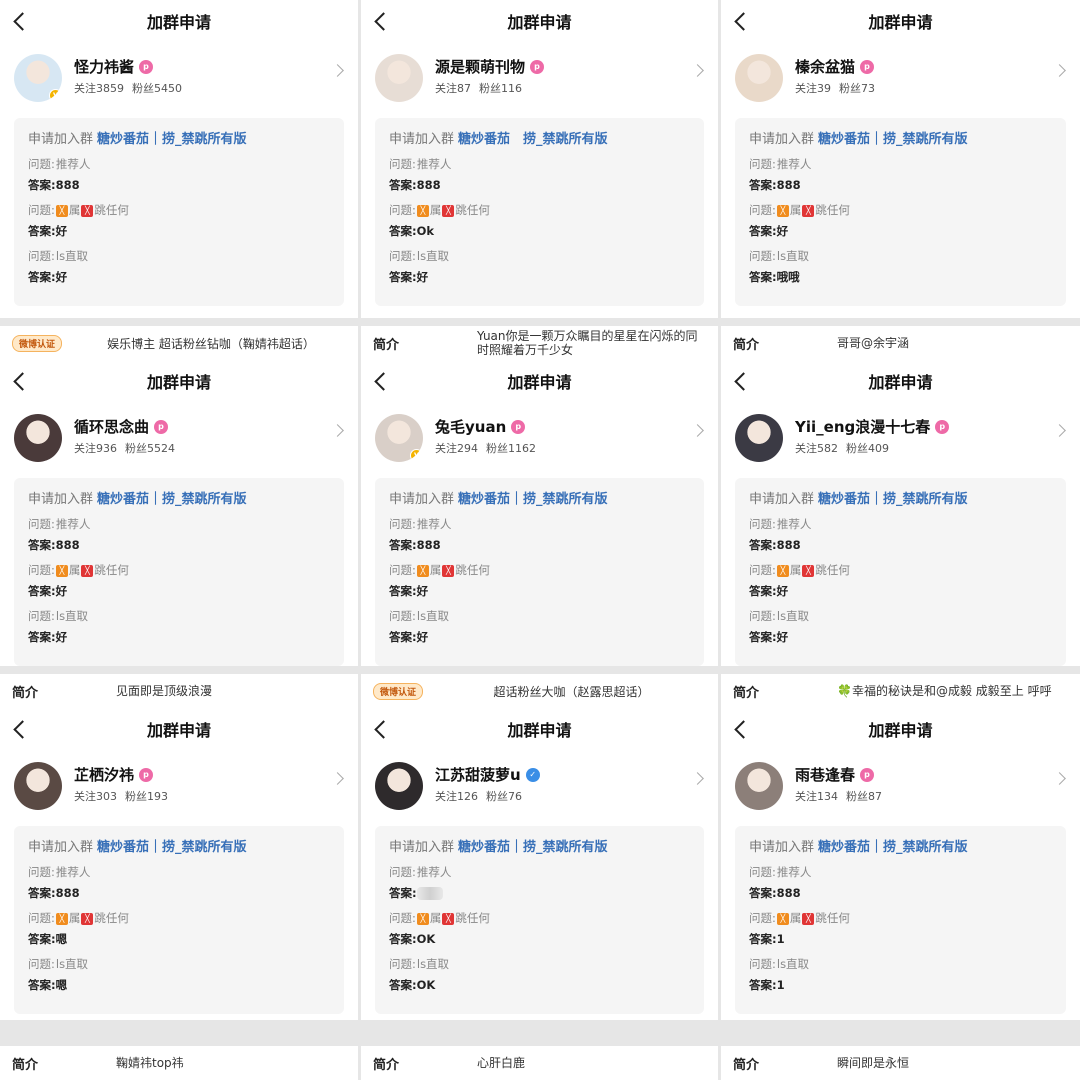 This screenshot has width=1080, height=1080. What do you see at coordinates (900, 439) in the screenshot?
I see `applicant-profile-row: Yii_eng浪漫十七春 p 关注582 粉丝409` at bounding box center [900, 439].